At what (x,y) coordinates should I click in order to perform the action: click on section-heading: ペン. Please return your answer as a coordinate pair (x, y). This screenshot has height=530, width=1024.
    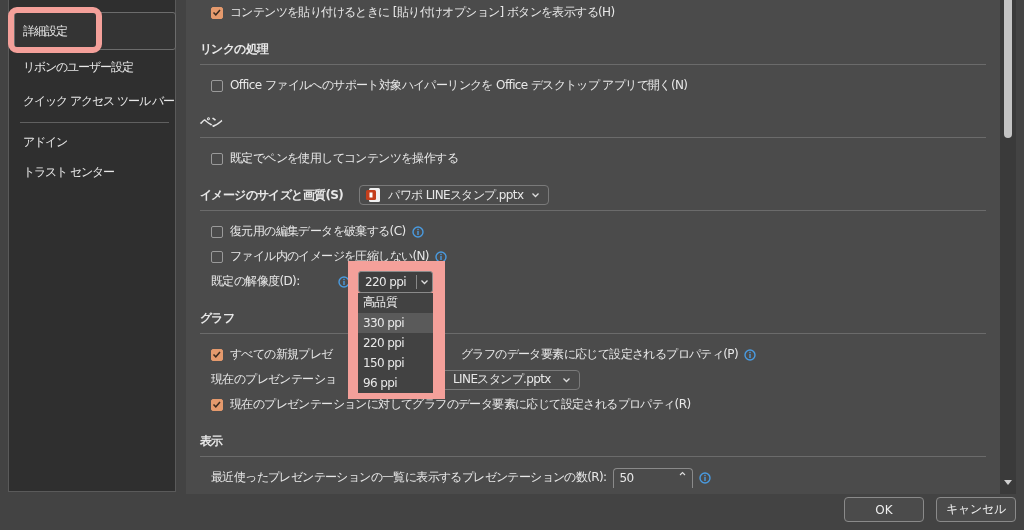
    Looking at the image, I should click on (211, 122).